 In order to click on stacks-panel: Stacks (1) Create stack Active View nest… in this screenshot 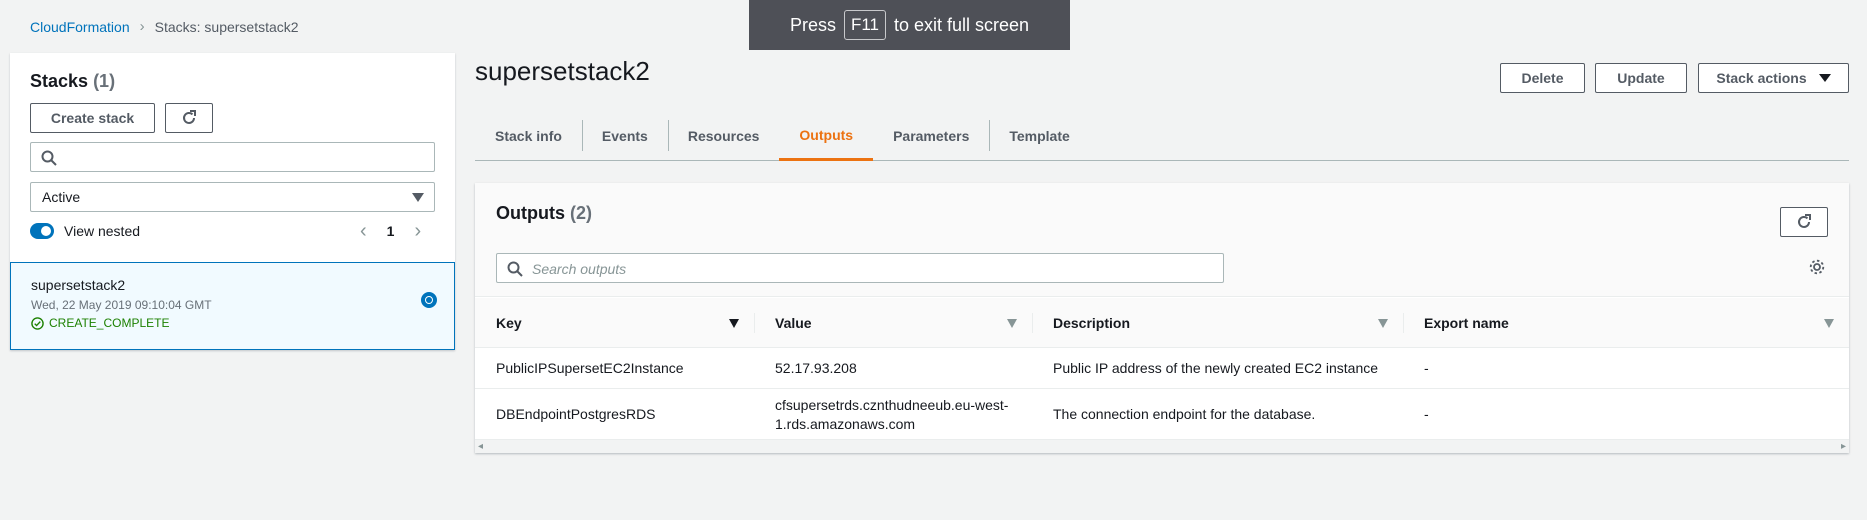, I will do `click(232, 201)`.